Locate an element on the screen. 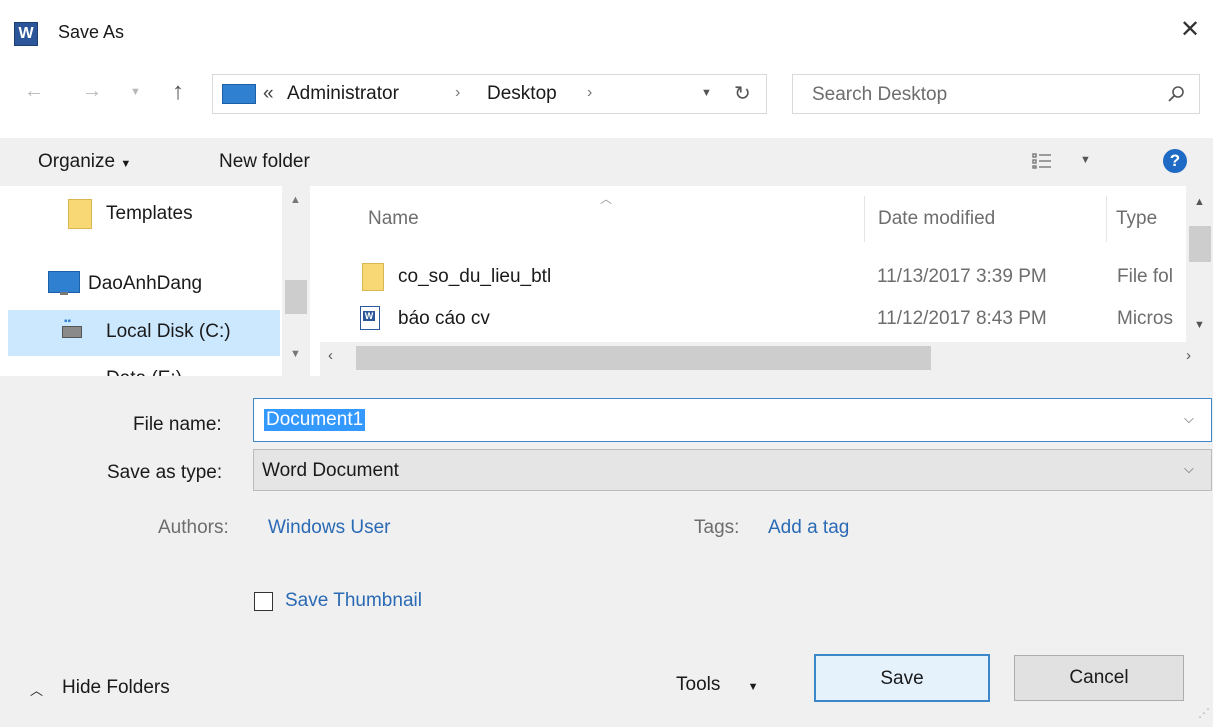 The width and height of the screenshot is (1213, 727). file-name-dropdown-icon: ⌵ is located at coordinates (1189, 419).